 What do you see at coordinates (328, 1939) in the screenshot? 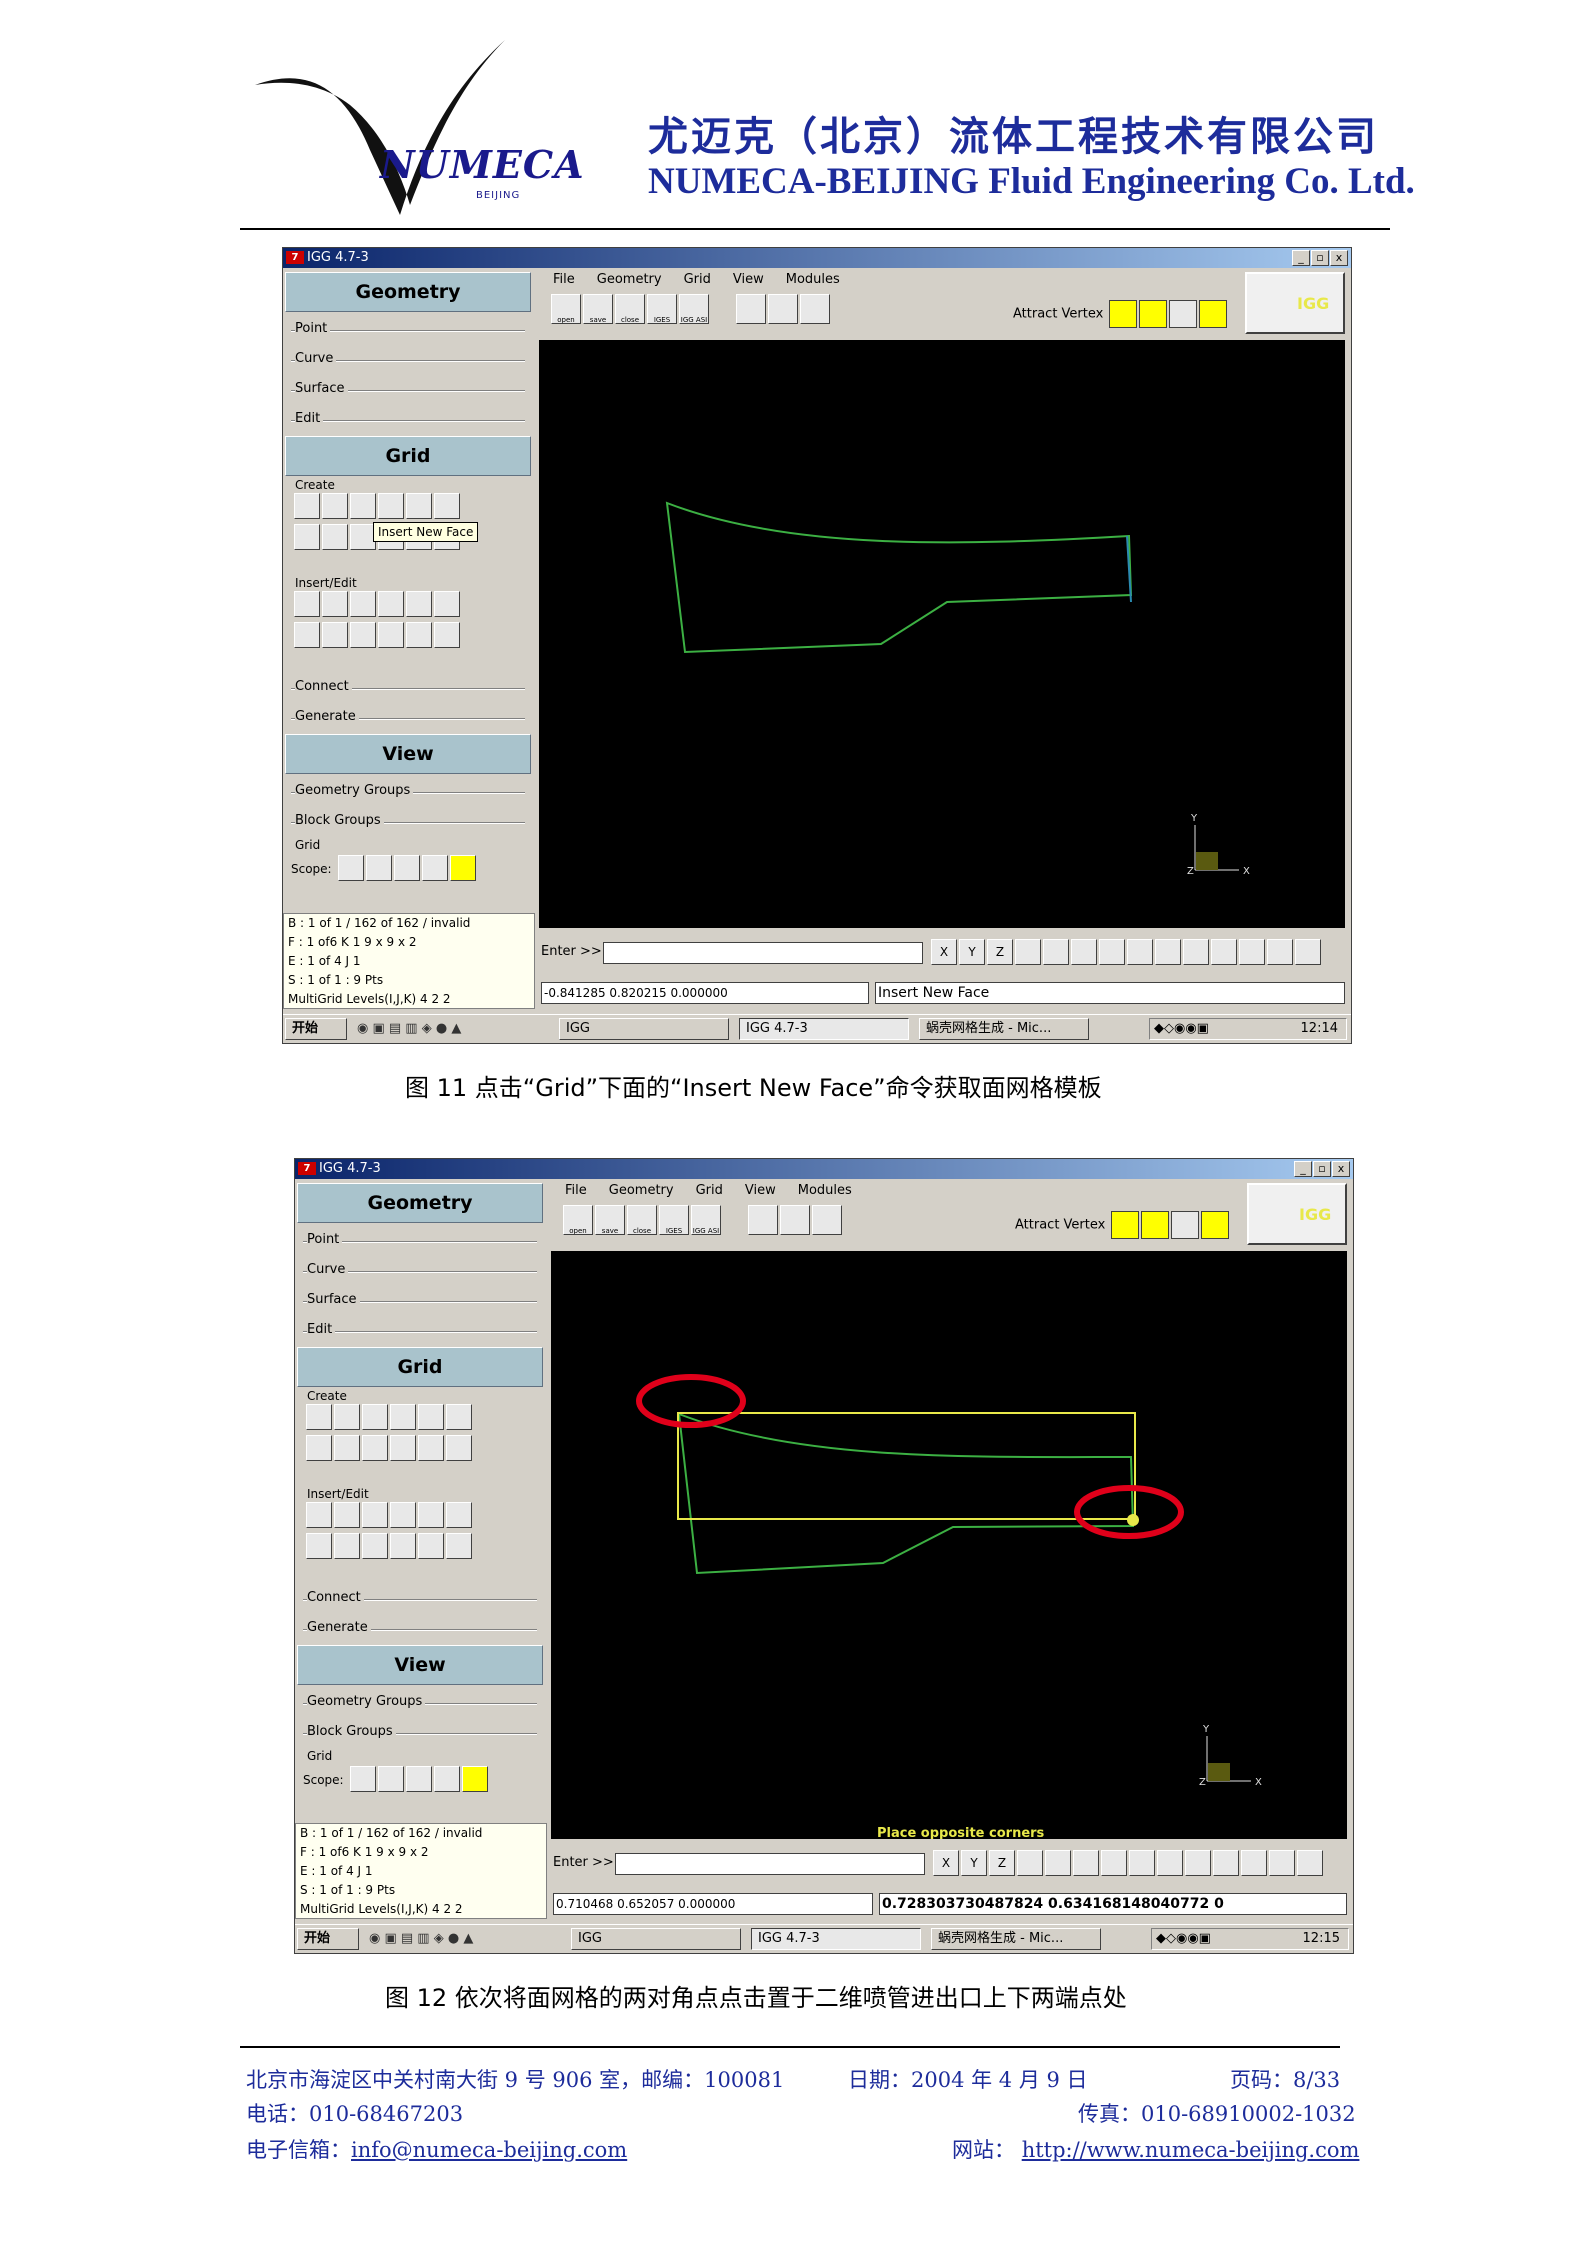
I see `start-button: 开始` at bounding box center [328, 1939].